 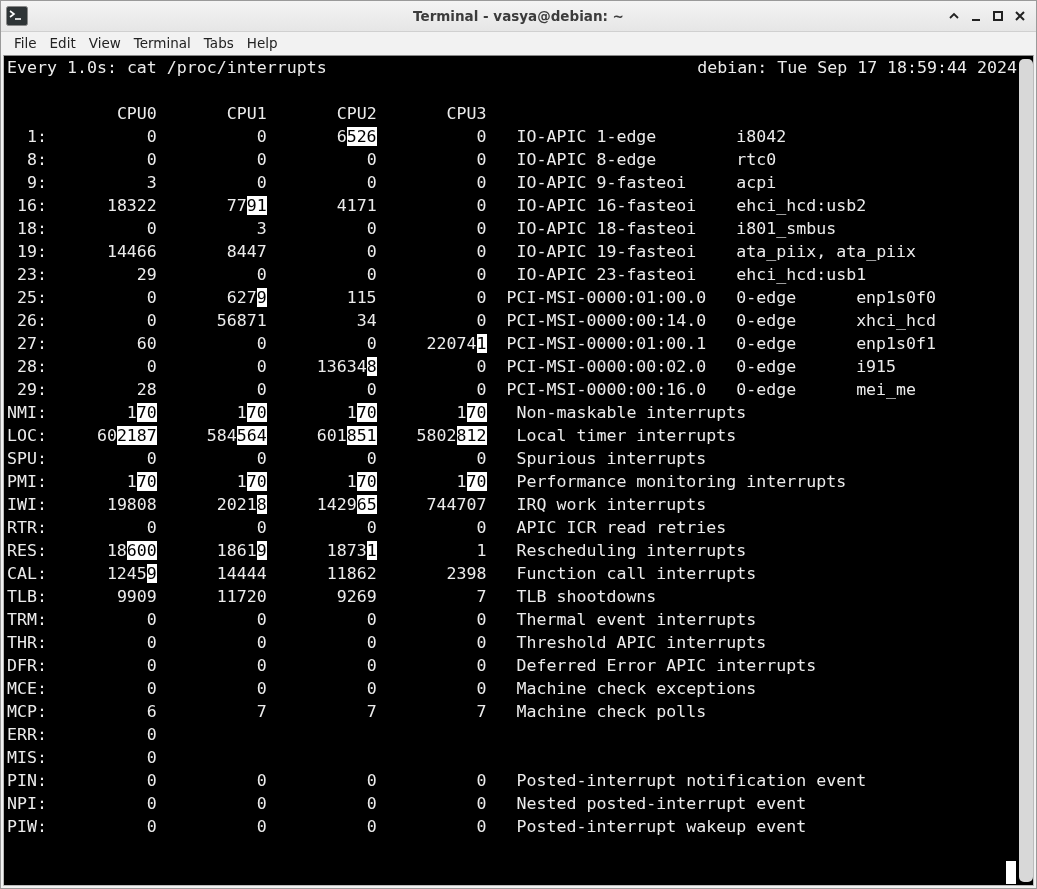 I want to click on description-text: Spurious interrupts, so click(x=611, y=458).